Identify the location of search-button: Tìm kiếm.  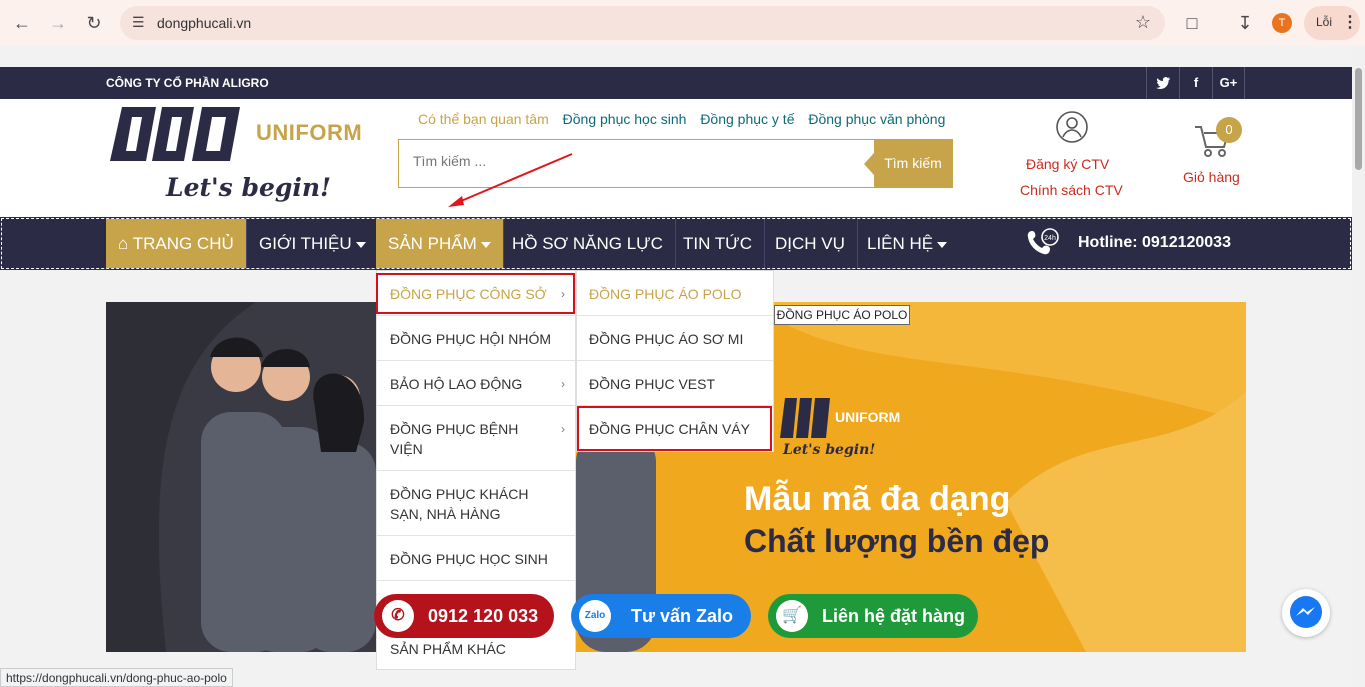
(908, 163).